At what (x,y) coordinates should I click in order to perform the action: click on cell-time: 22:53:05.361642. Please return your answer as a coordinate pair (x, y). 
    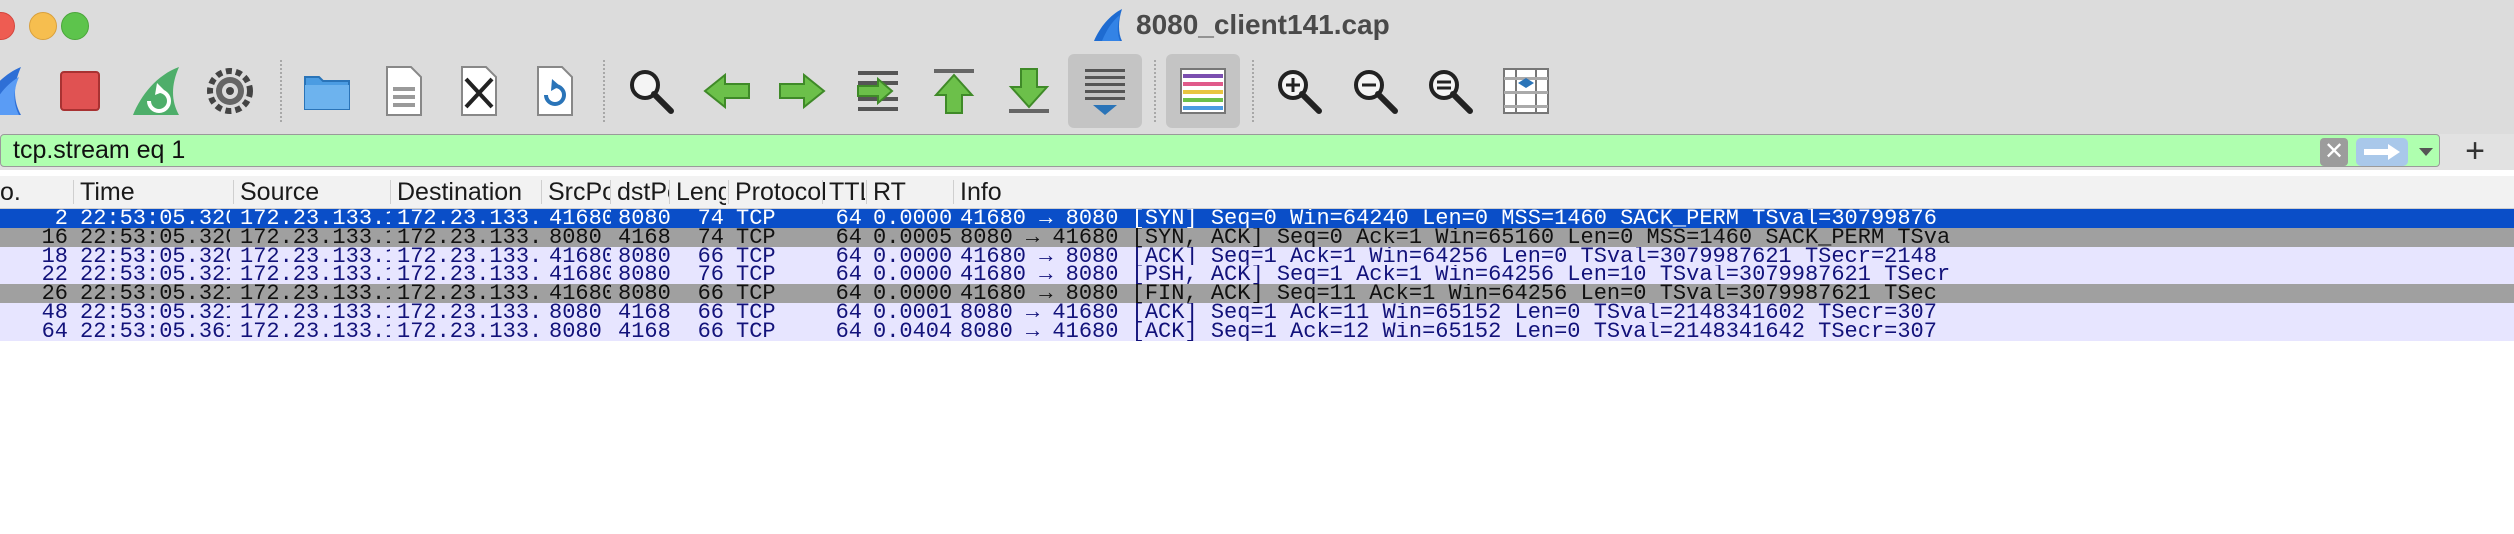
    Looking at the image, I should click on (155, 331).